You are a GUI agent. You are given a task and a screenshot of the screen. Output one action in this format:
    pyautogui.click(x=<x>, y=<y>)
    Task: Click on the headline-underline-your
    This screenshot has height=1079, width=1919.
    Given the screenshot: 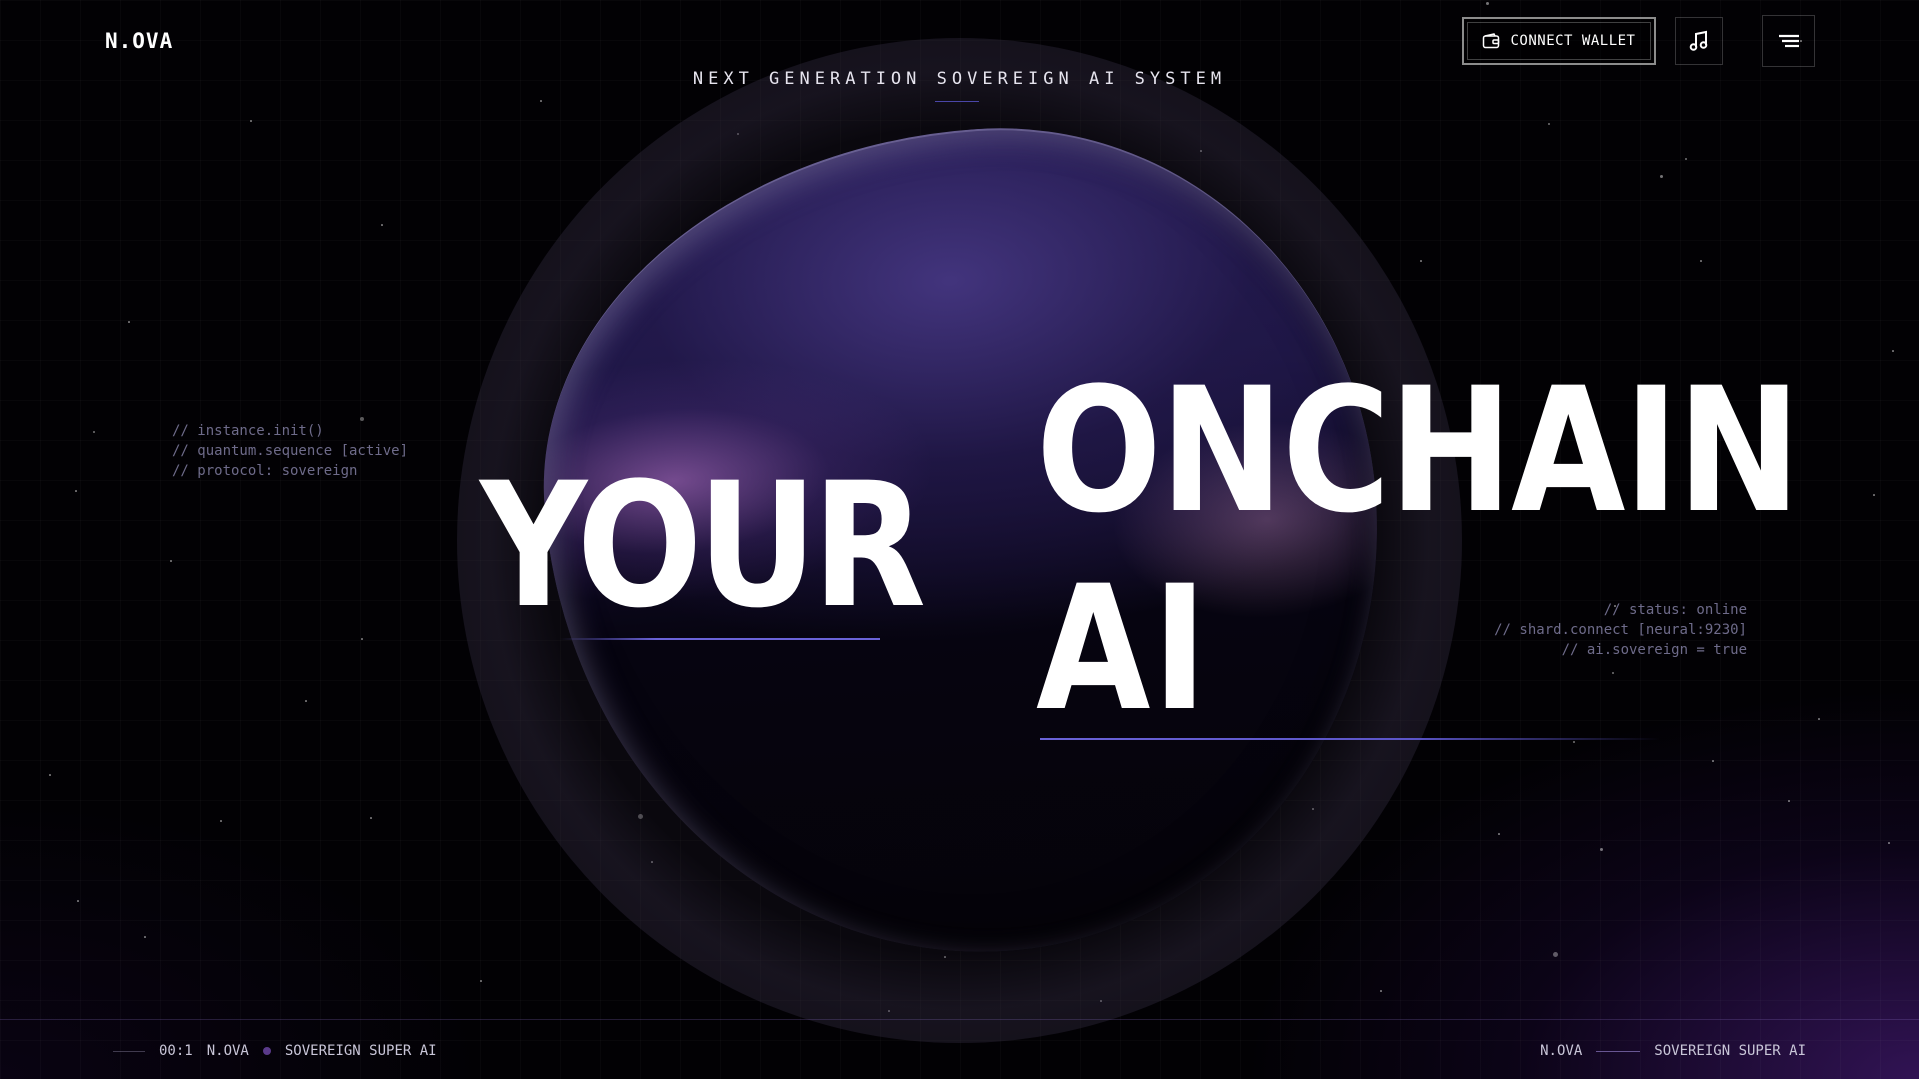 What is the action you would take?
    pyautogui.click(x=720, y=639)
    